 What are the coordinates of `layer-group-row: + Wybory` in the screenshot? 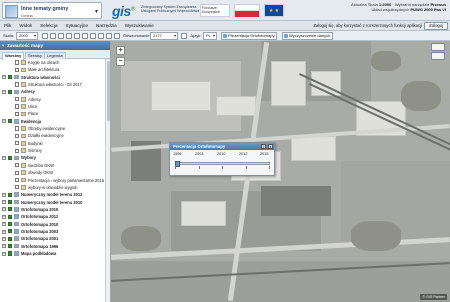 It's located at (53, 157).